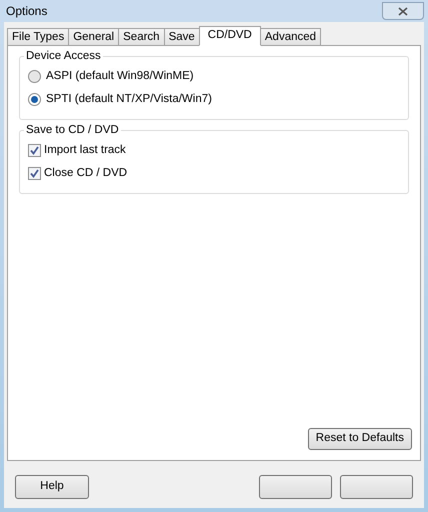 This screenshot has width=428, height=512. I want to click on window-title: Options, so click(27, 11).